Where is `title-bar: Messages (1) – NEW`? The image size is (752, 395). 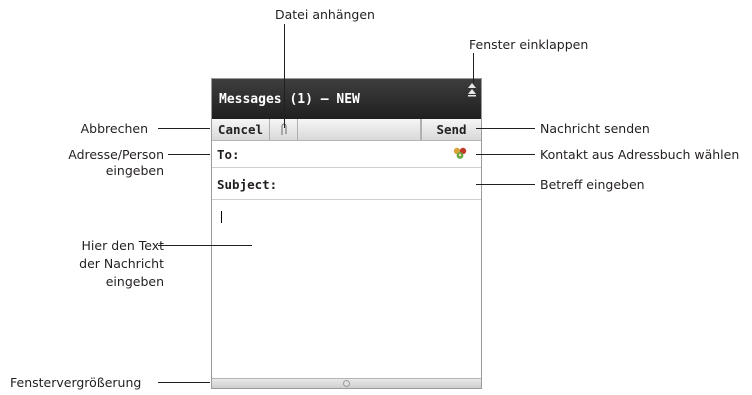
title-bar: Messages (1) – NEW is located at coordinates (346, 99).